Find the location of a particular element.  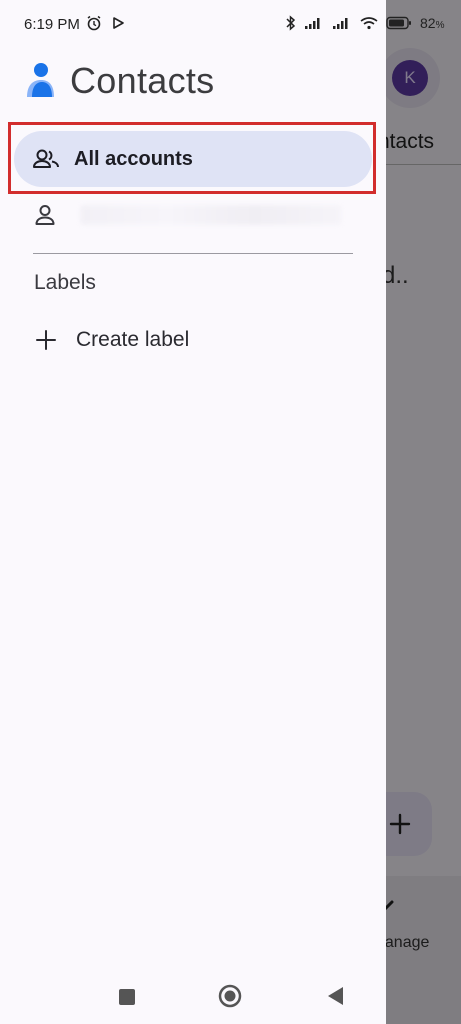

status-bar: 6:19 PM 82% is located at coordinates (230, 25).